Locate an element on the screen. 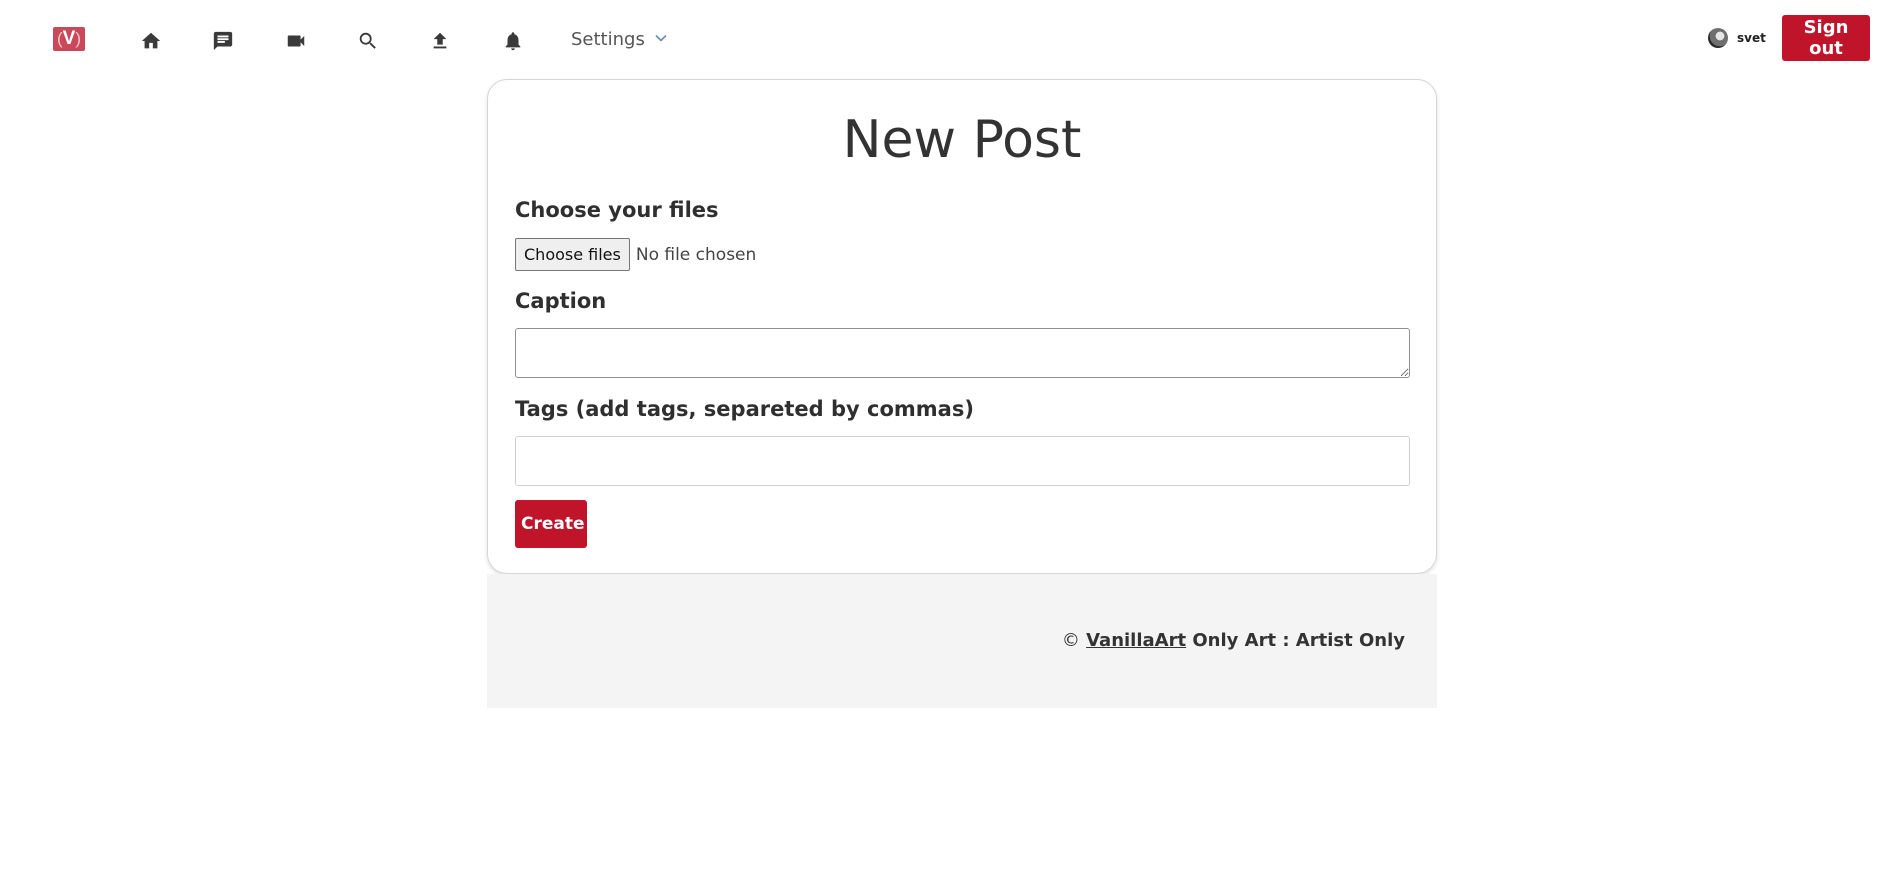 The image size is (1903, 887). create-button: Create is located at coordinates (551, 524).